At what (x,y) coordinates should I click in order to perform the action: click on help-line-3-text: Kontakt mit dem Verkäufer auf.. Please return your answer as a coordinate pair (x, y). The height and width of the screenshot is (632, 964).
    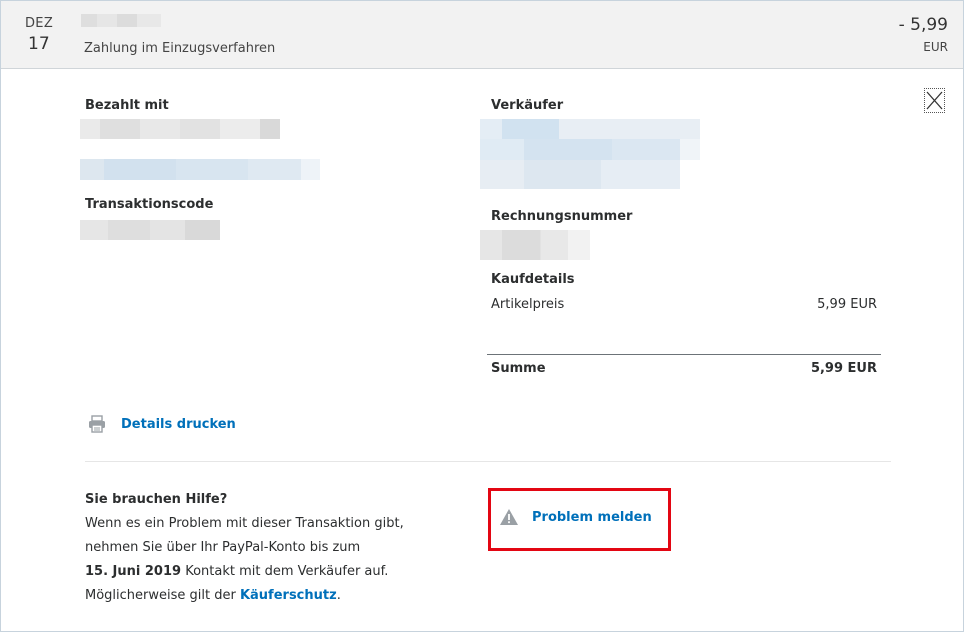
    Looking at the image, I should click on (285, 571).